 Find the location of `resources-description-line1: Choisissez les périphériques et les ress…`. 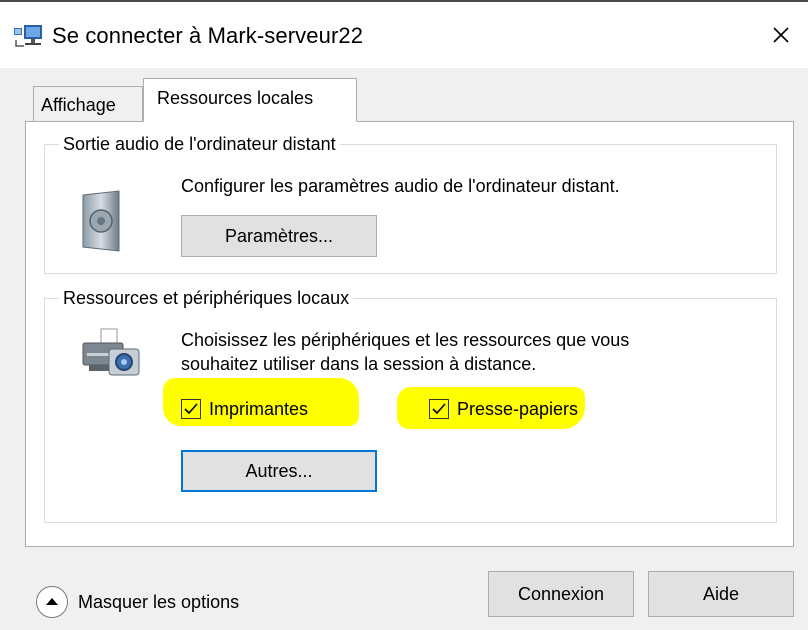

resources-description-line1: Choisissez les périphériques et les ress… is located at coordinates (405, 340).